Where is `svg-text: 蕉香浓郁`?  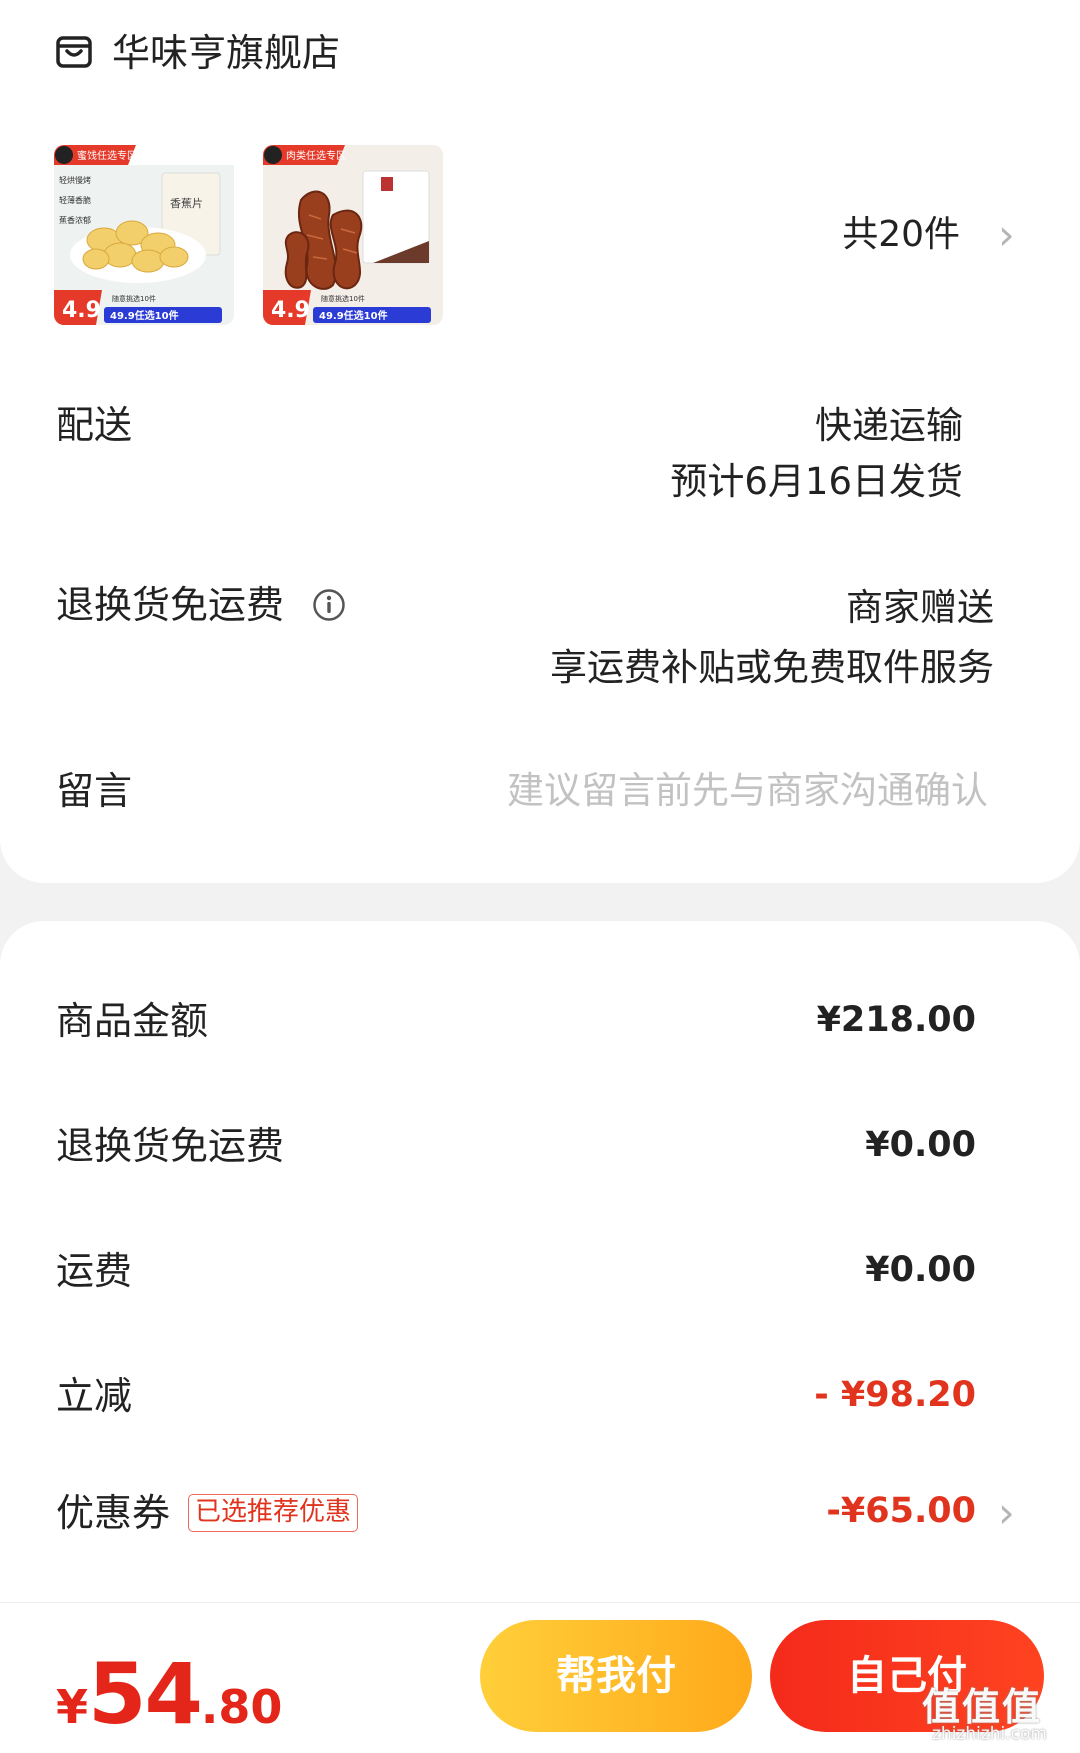
svg-text: 蕉香浓郁 is located at coordinates (75, 220).